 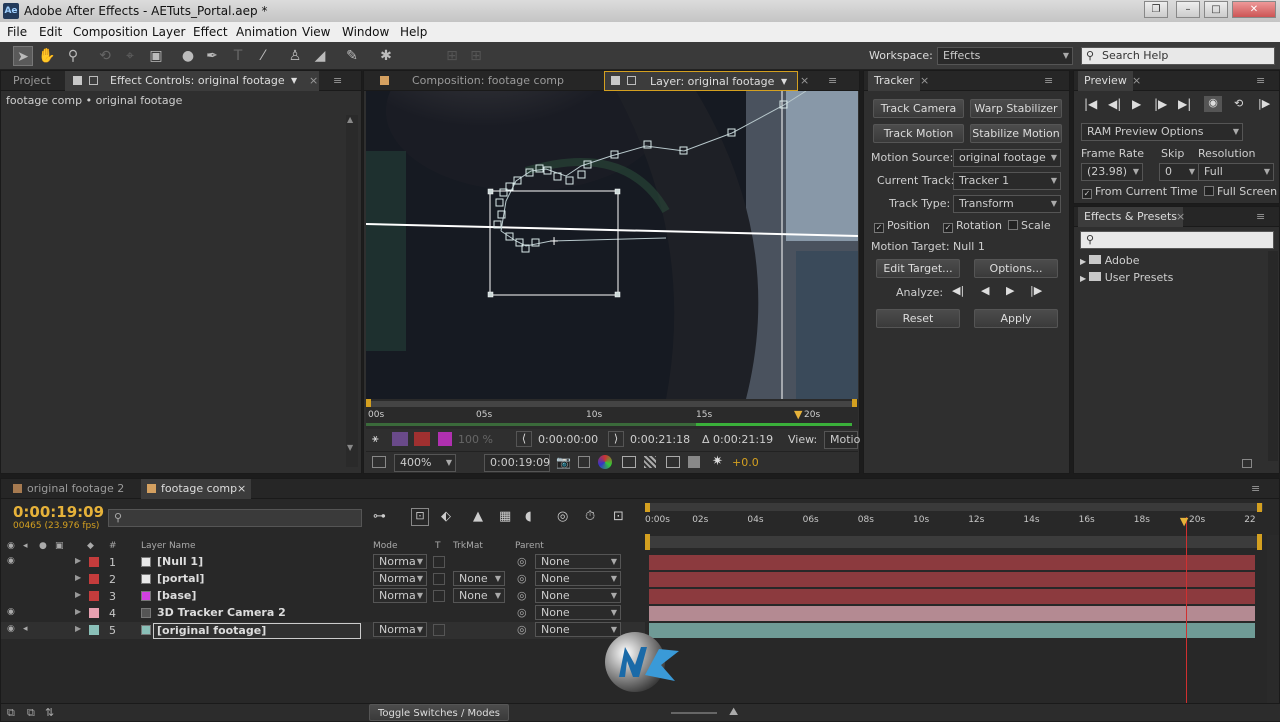 I want to click on scale-checkbox: Scale, so click(x=1029, y=225).